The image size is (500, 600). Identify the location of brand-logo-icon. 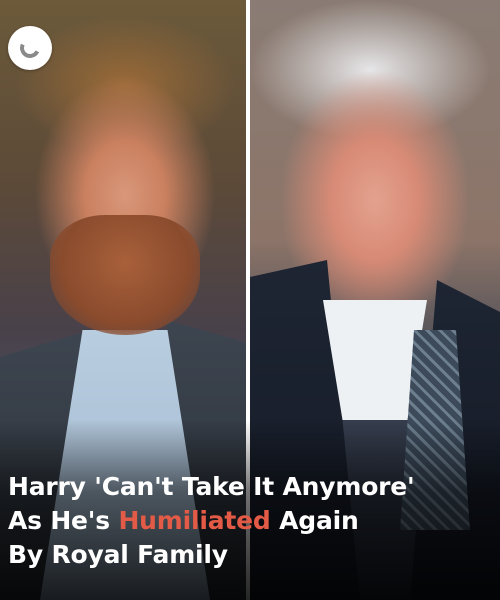
(30, 48).